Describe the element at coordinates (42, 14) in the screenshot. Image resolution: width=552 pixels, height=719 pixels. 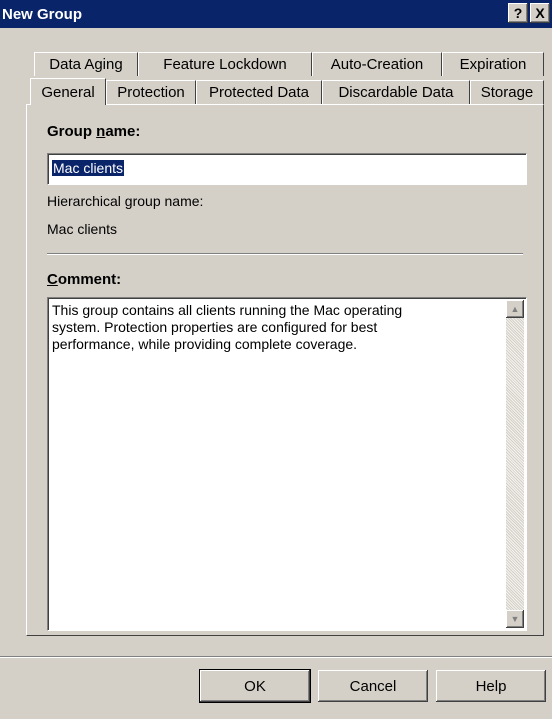
I see `window-title: New Group` at that location.